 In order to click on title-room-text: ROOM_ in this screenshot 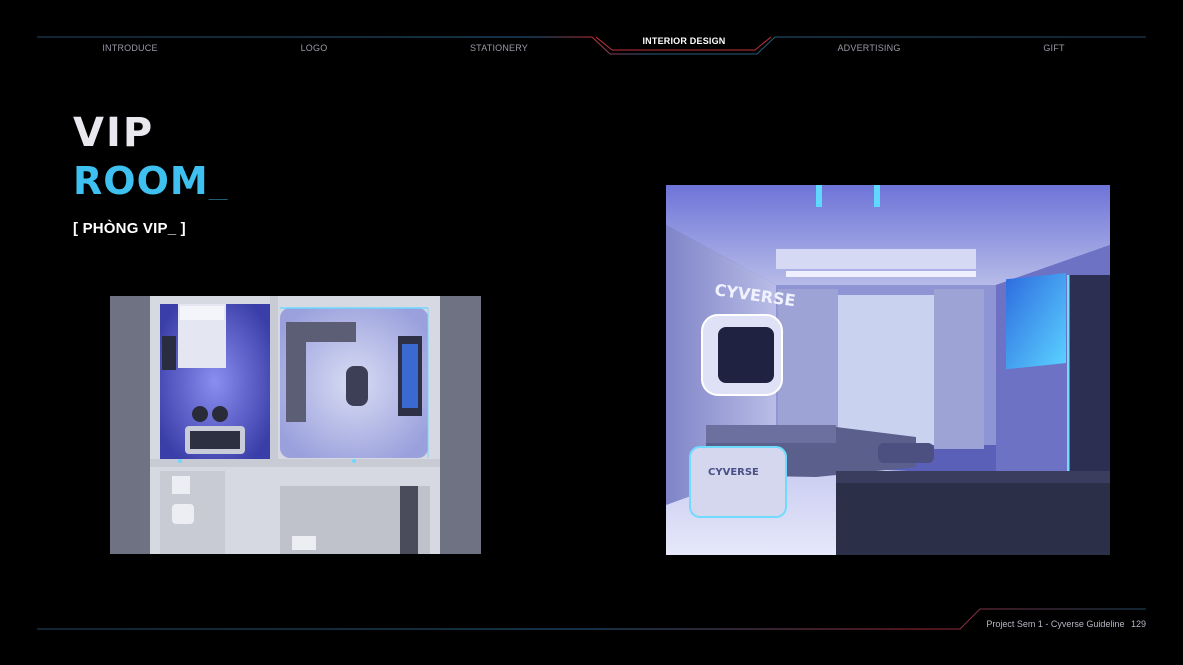, I will do `click(151, 180)`.